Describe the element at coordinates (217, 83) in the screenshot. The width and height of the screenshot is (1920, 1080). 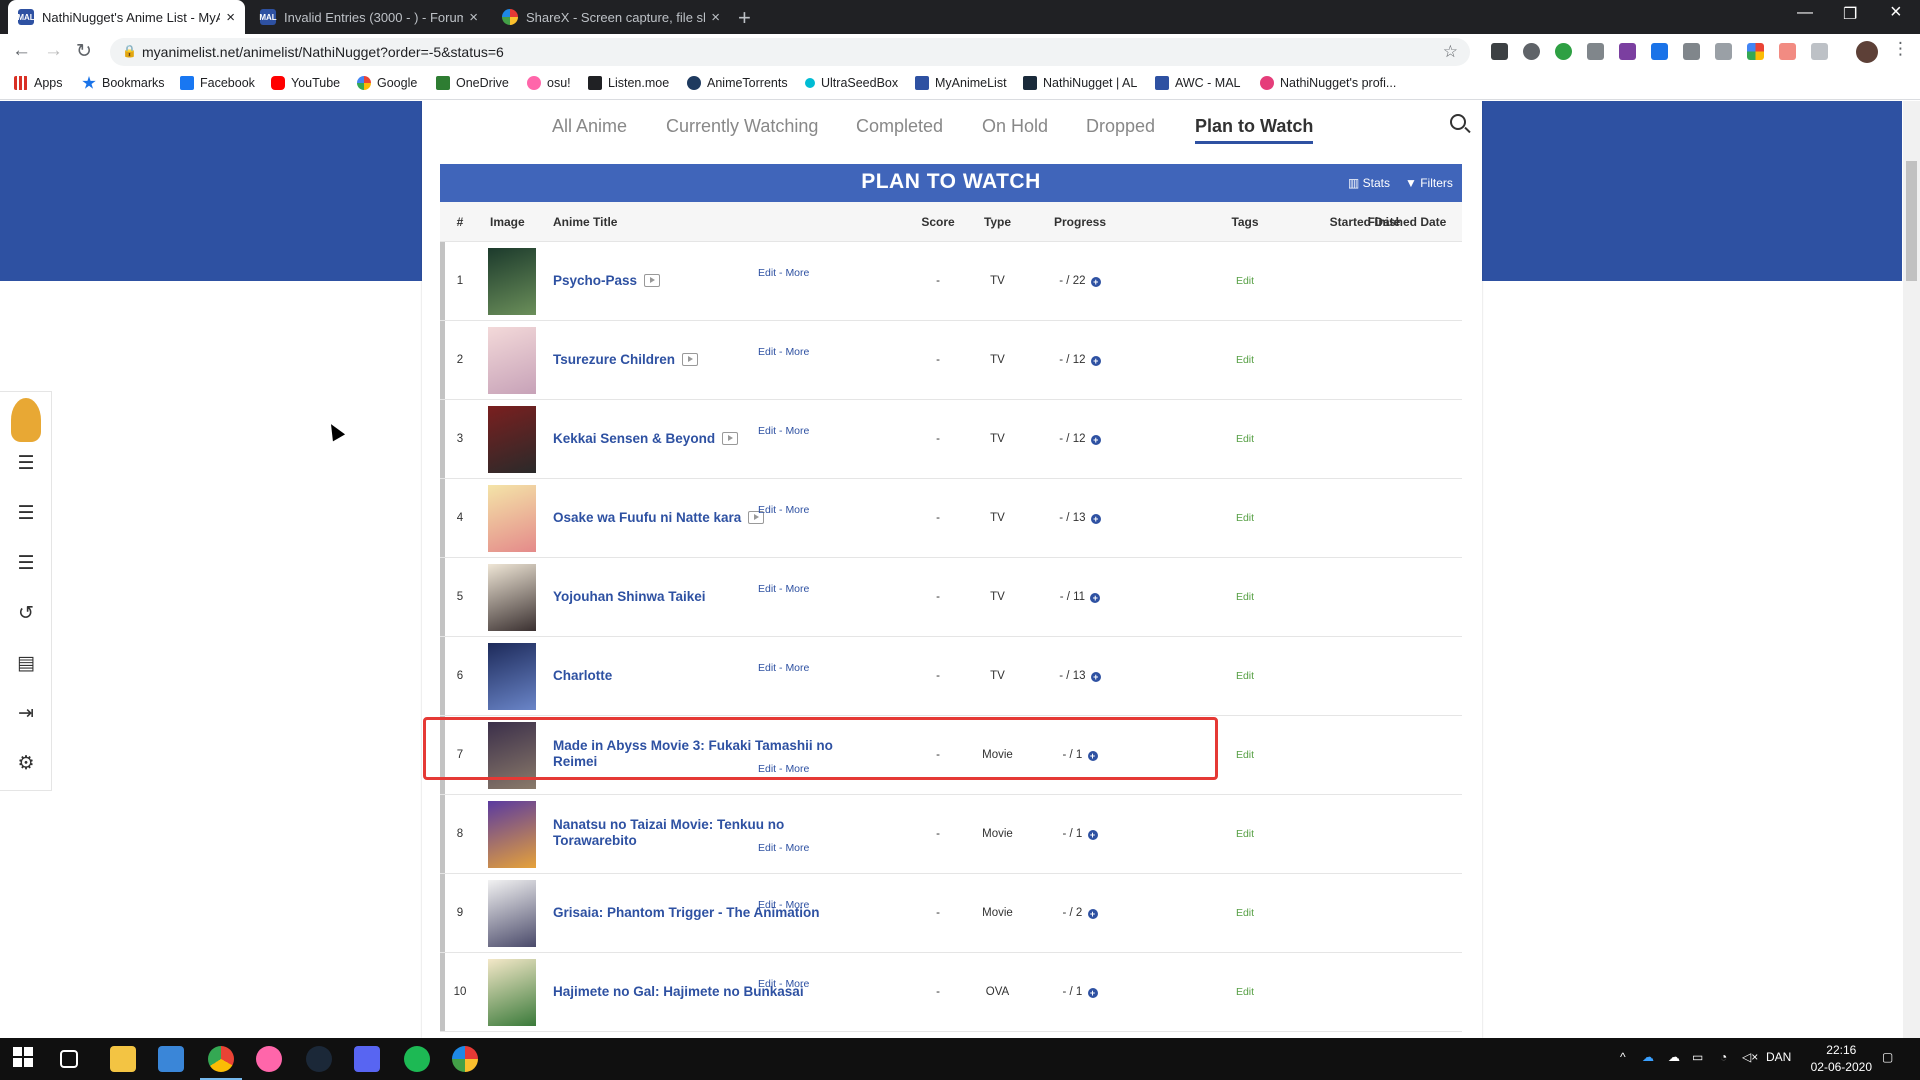
I see `bookmark-facebook: Facebook` at that location.